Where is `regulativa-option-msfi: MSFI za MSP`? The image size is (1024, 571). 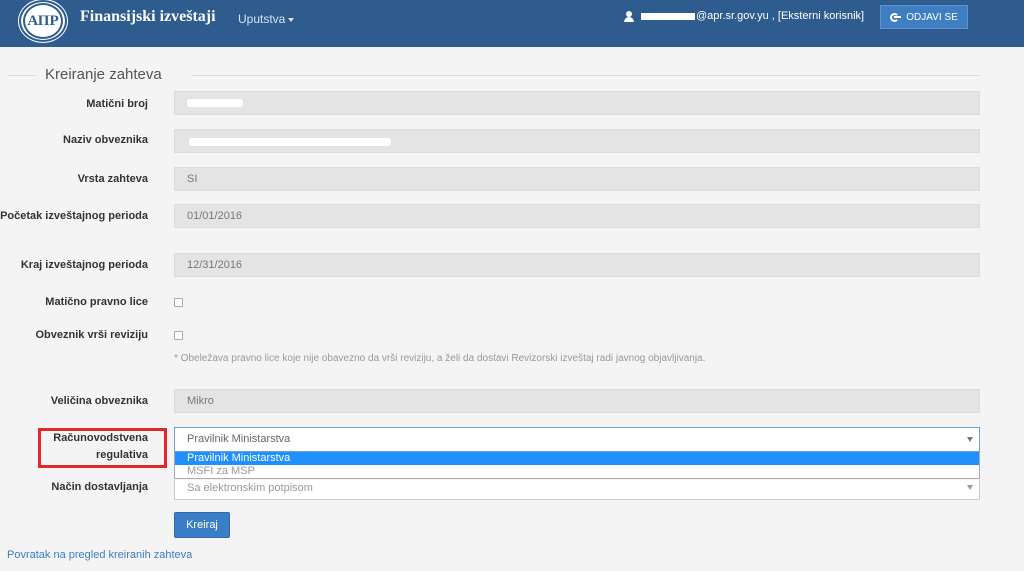
regulativa-option-msfi: MSFI za MSP is located at coordinates (577, 471).